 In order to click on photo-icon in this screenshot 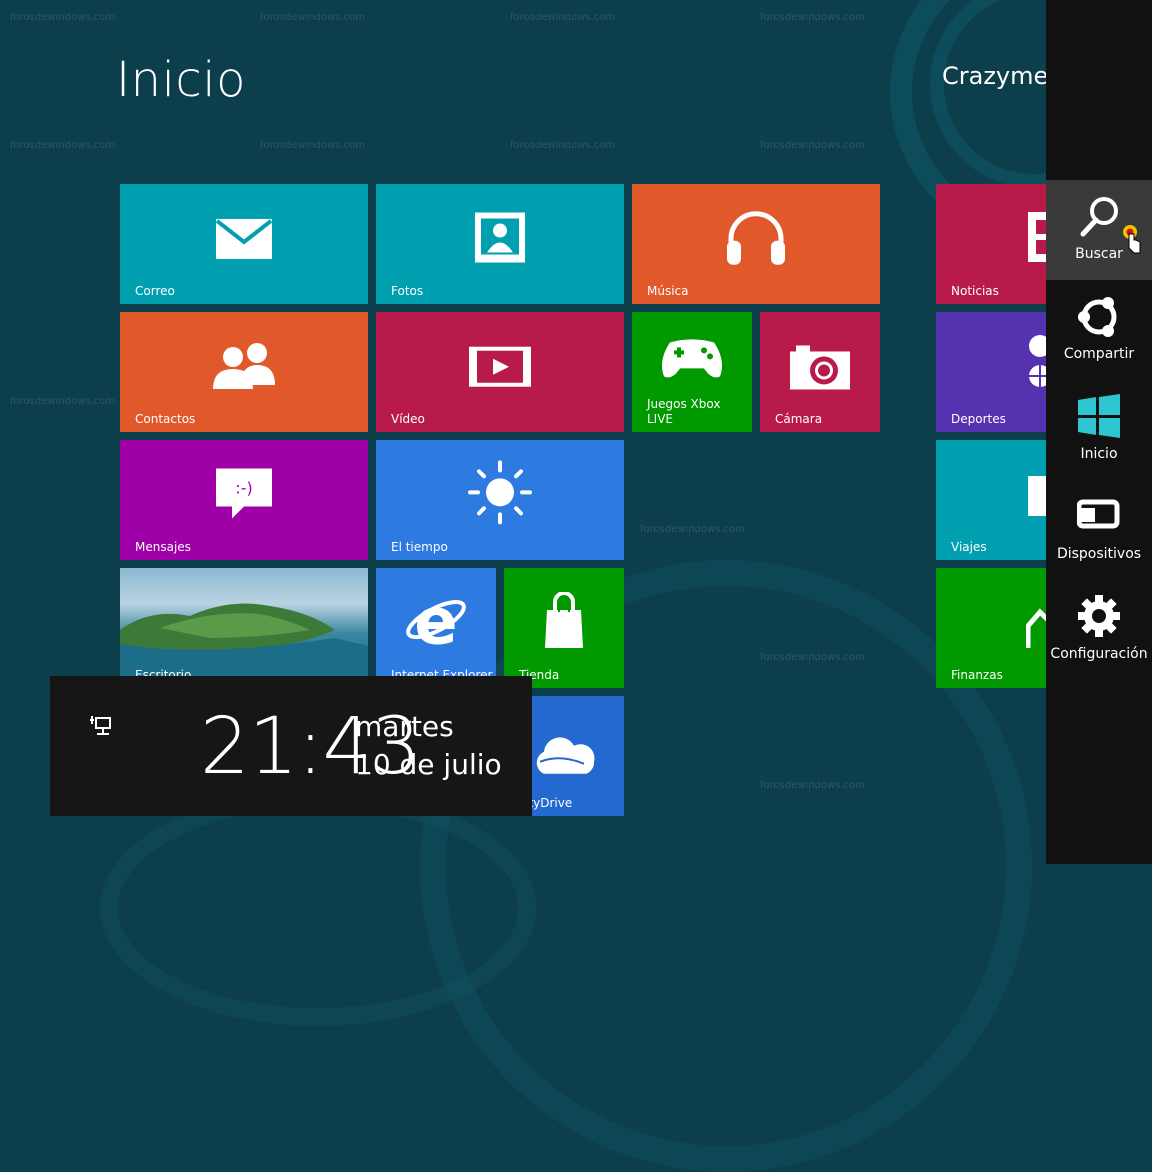, I will do `click(500, 237)`.